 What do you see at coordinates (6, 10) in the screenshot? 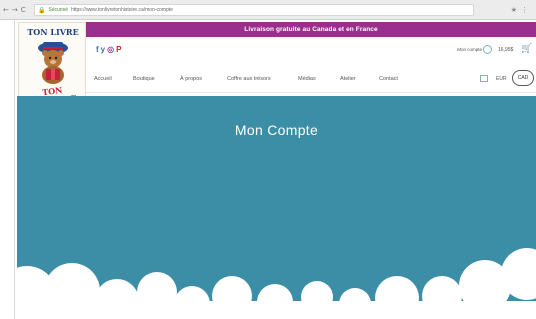
I see `back-arrow-icon: ←` at bounding box center [6, 10].